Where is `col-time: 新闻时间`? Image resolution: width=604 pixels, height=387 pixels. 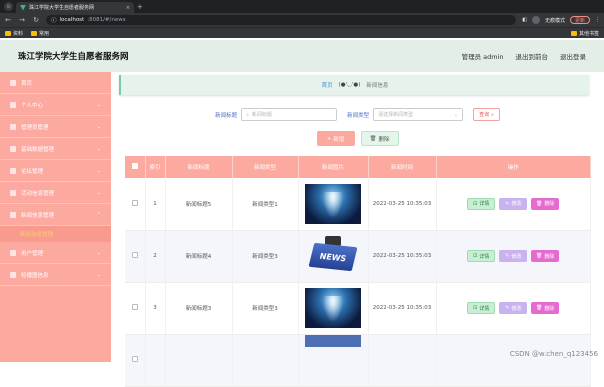
col-time: 新闻时间 is located at coordinates (402, 167).